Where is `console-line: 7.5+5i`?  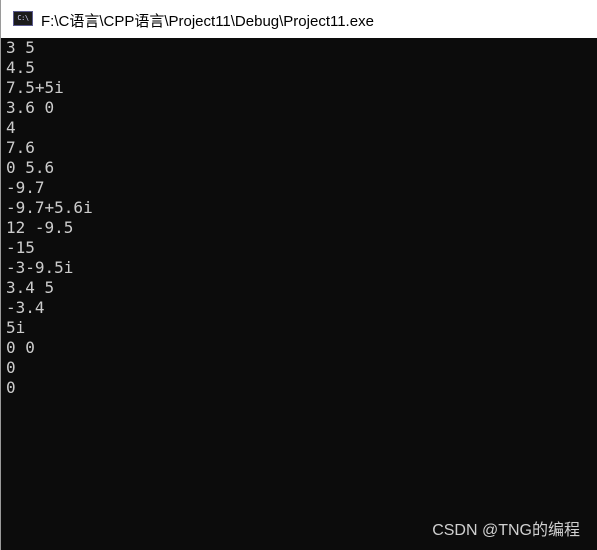 console-line: 7.5+5i is located at coordinates (35, 87).